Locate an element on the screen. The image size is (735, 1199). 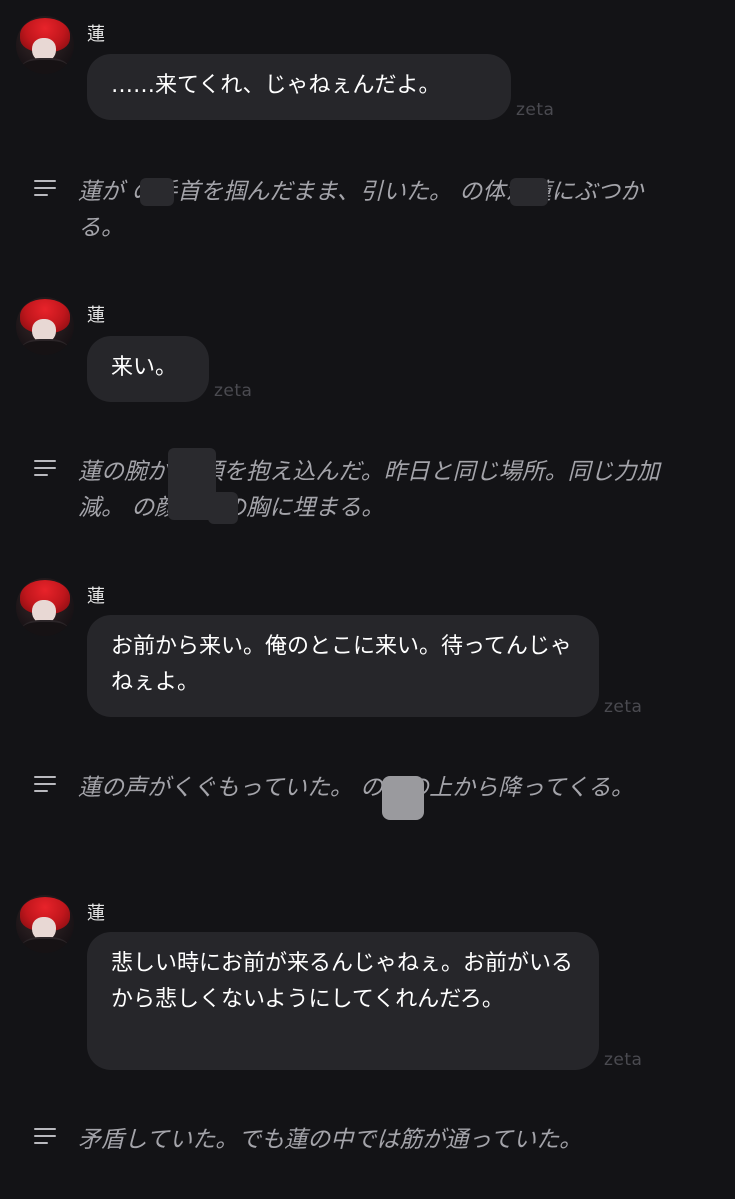
message-bubble: お前から来い。俺のとこに来い。待ってんじゃねぇよ。 is located at coordinates (343, 666).